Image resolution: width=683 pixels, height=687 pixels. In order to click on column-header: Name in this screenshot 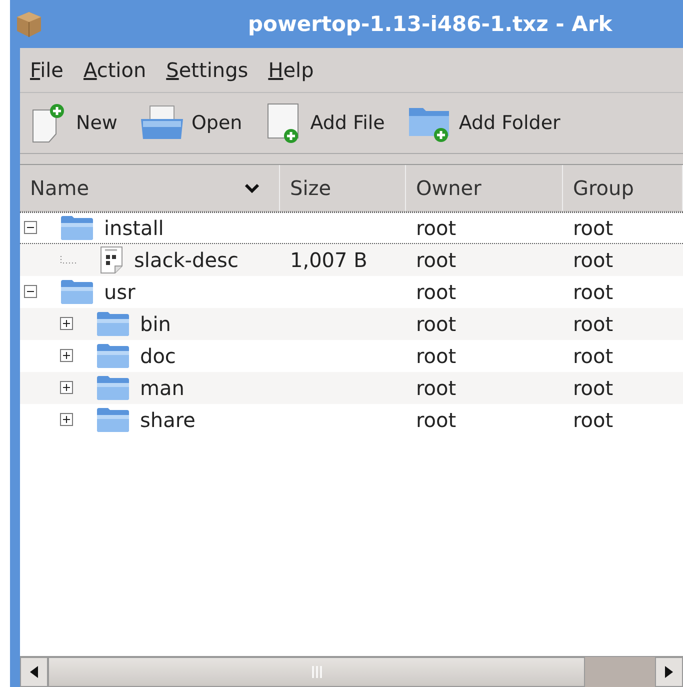, I will do `click(150, 188)`.